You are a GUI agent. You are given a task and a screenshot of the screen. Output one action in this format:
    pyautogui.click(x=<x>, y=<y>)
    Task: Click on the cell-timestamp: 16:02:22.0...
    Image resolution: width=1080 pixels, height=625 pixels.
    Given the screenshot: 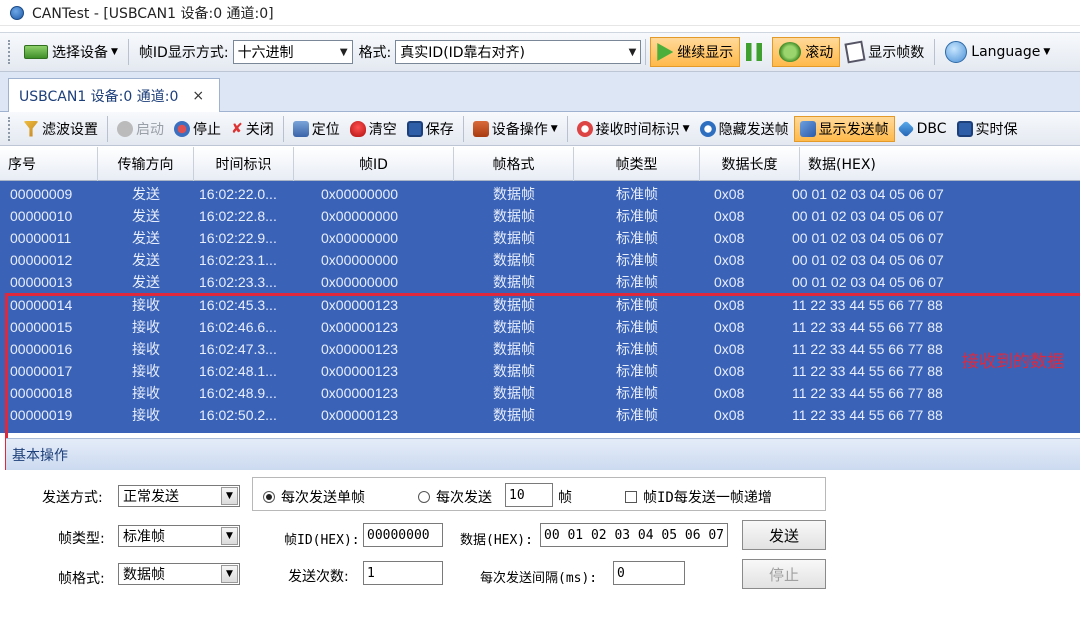 What is the action you would take?
    pyautogui.click(x=238, y=194)
    